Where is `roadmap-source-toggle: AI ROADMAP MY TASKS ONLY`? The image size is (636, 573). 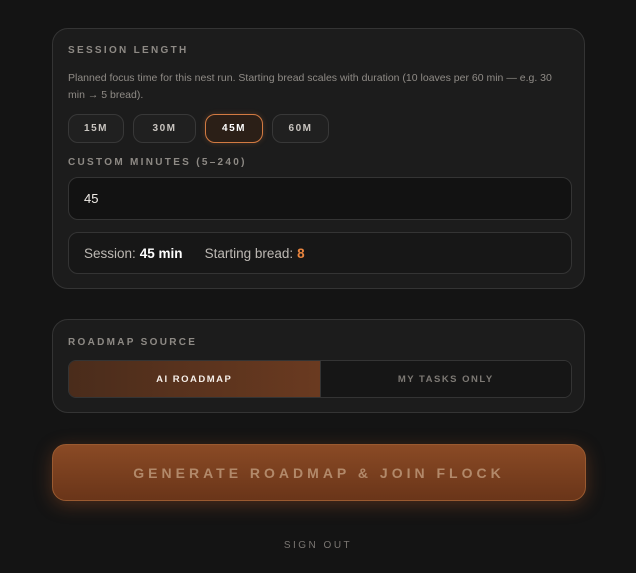
roadmap-source-toggle: AI ROADMAP MY TASKS ONLY is located at coordinates (320, 379).